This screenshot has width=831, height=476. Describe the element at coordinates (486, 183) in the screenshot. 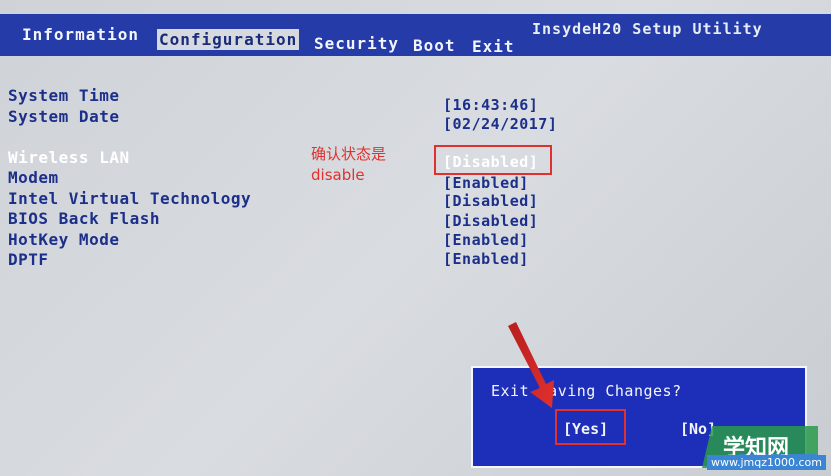

I see `setting-value-modem: [Enabled]` at that location.